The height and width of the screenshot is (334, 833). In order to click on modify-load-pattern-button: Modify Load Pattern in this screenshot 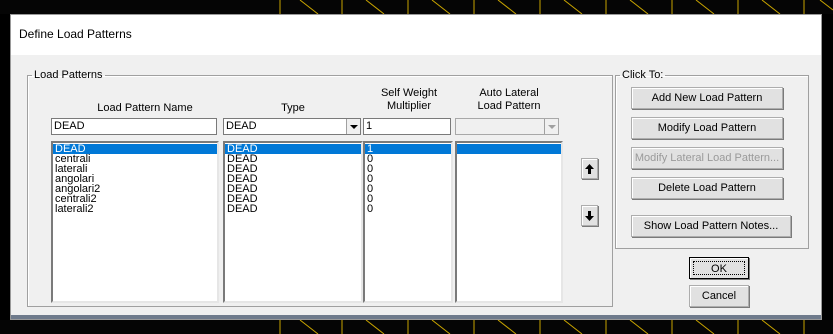, I will do `click(707, 128)`.